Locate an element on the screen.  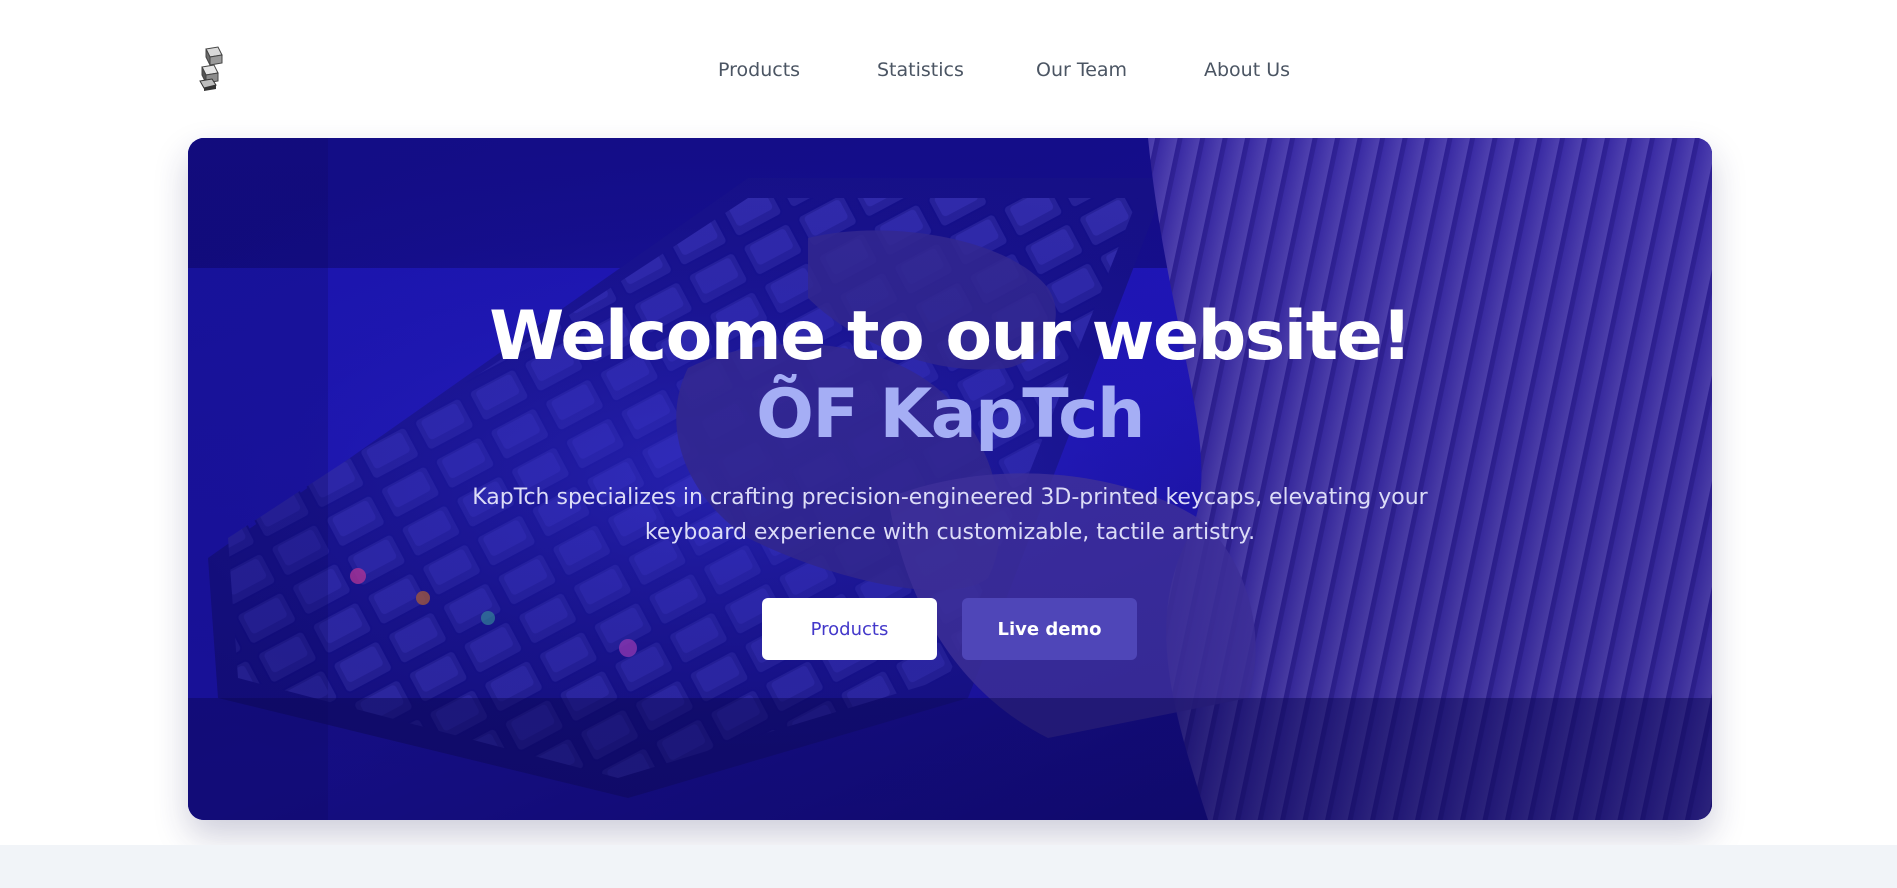
hero-title: Welcome to our website! is located at coordinates (950, 336).